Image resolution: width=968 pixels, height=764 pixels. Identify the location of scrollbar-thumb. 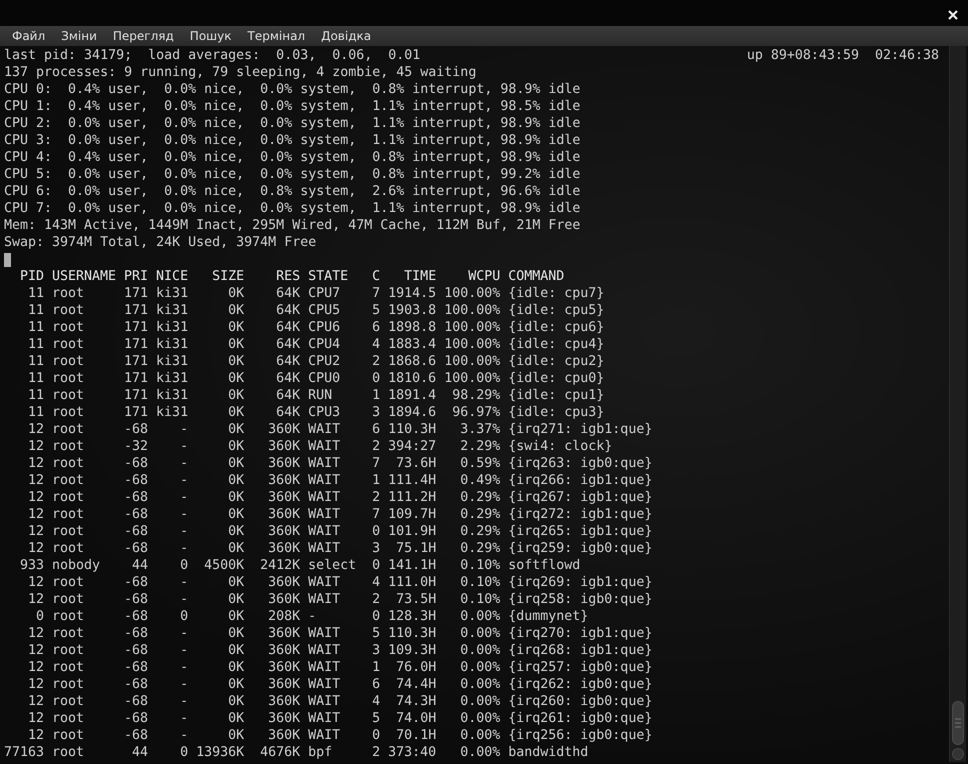
(958, 723).